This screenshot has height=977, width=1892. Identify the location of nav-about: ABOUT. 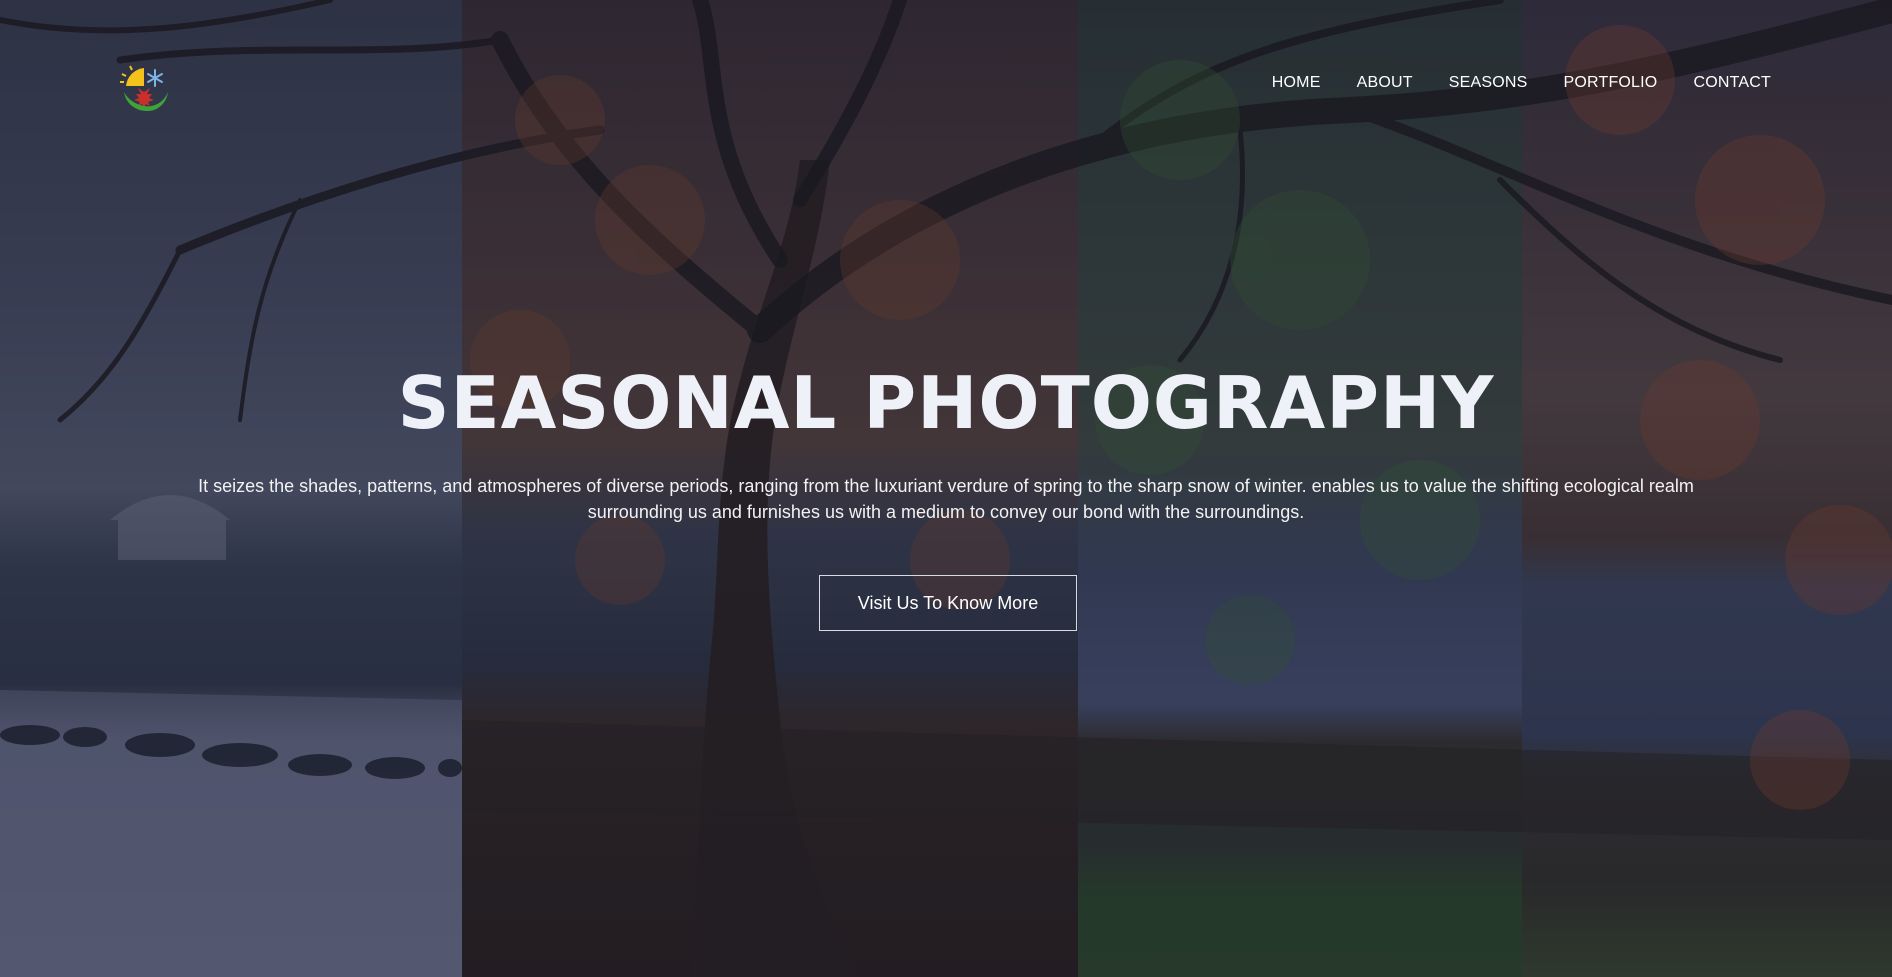
(1385, 83).